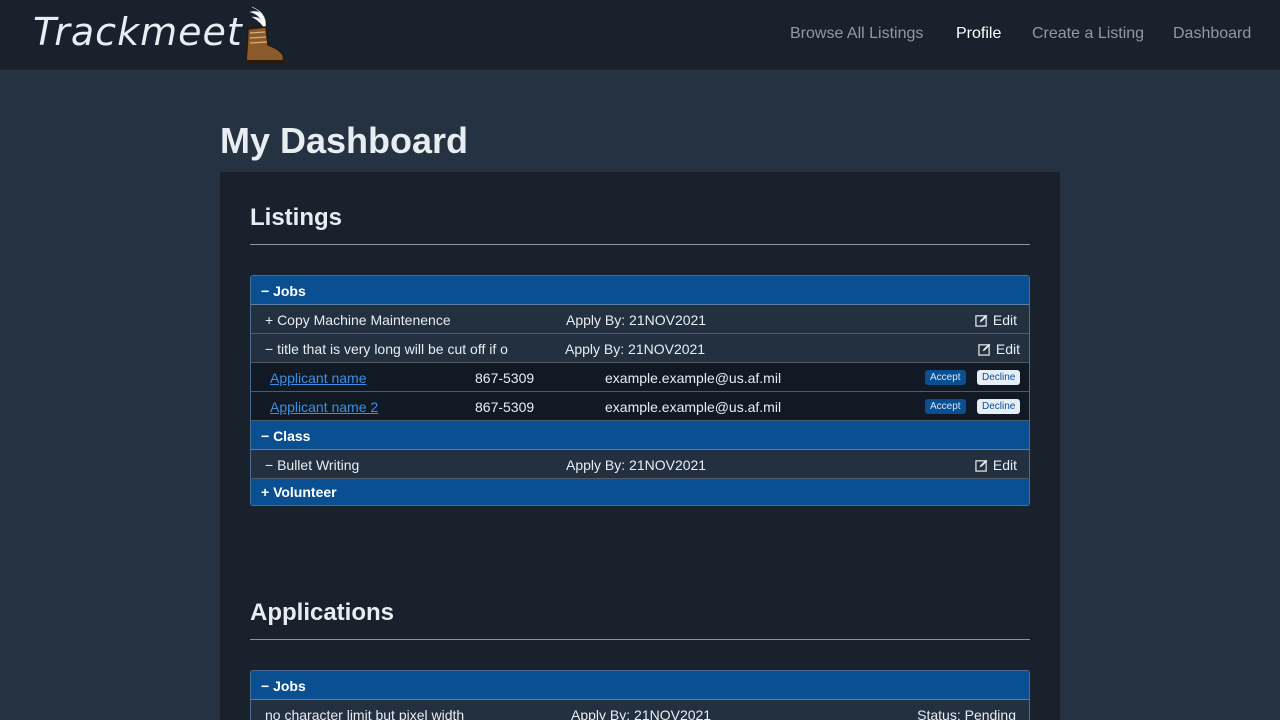 Image resolution: width=1280 pixels, height=720 pixels. What do you see at coordinates (358, 320) in the screenshot?
I see `listing-title: + Copy Machine Maintenence` at bounding box center [358, 320].